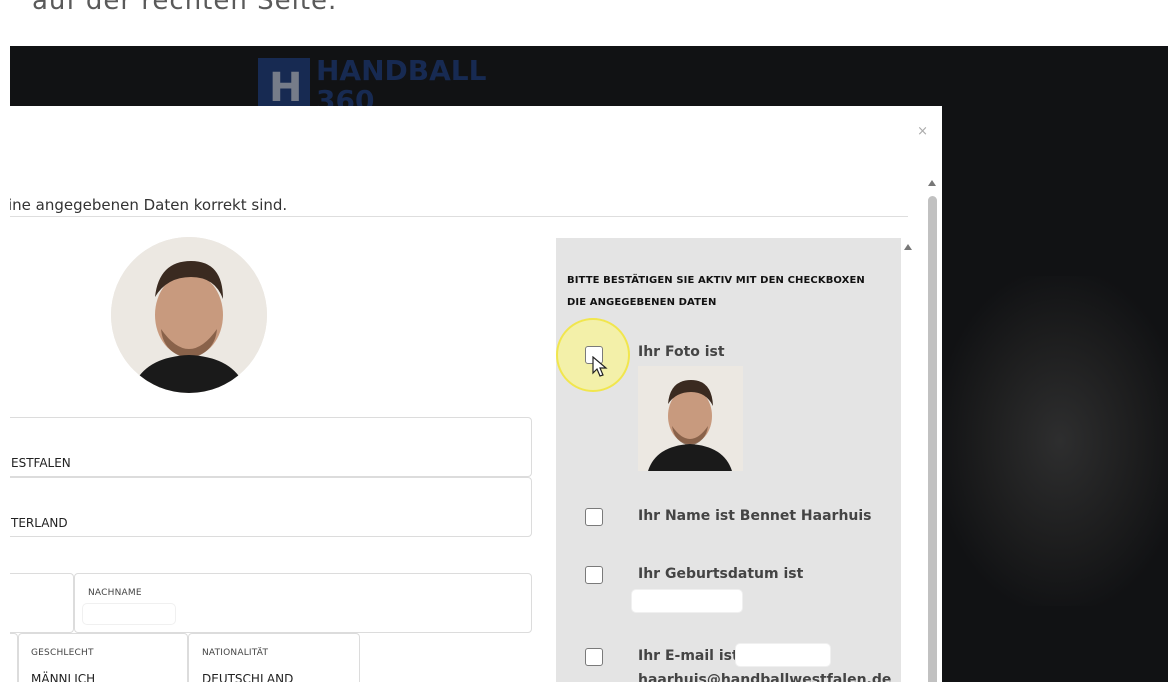  Describe the element at coordinates (783, 655) in the screenshot. I see `redacted-email` at that location.